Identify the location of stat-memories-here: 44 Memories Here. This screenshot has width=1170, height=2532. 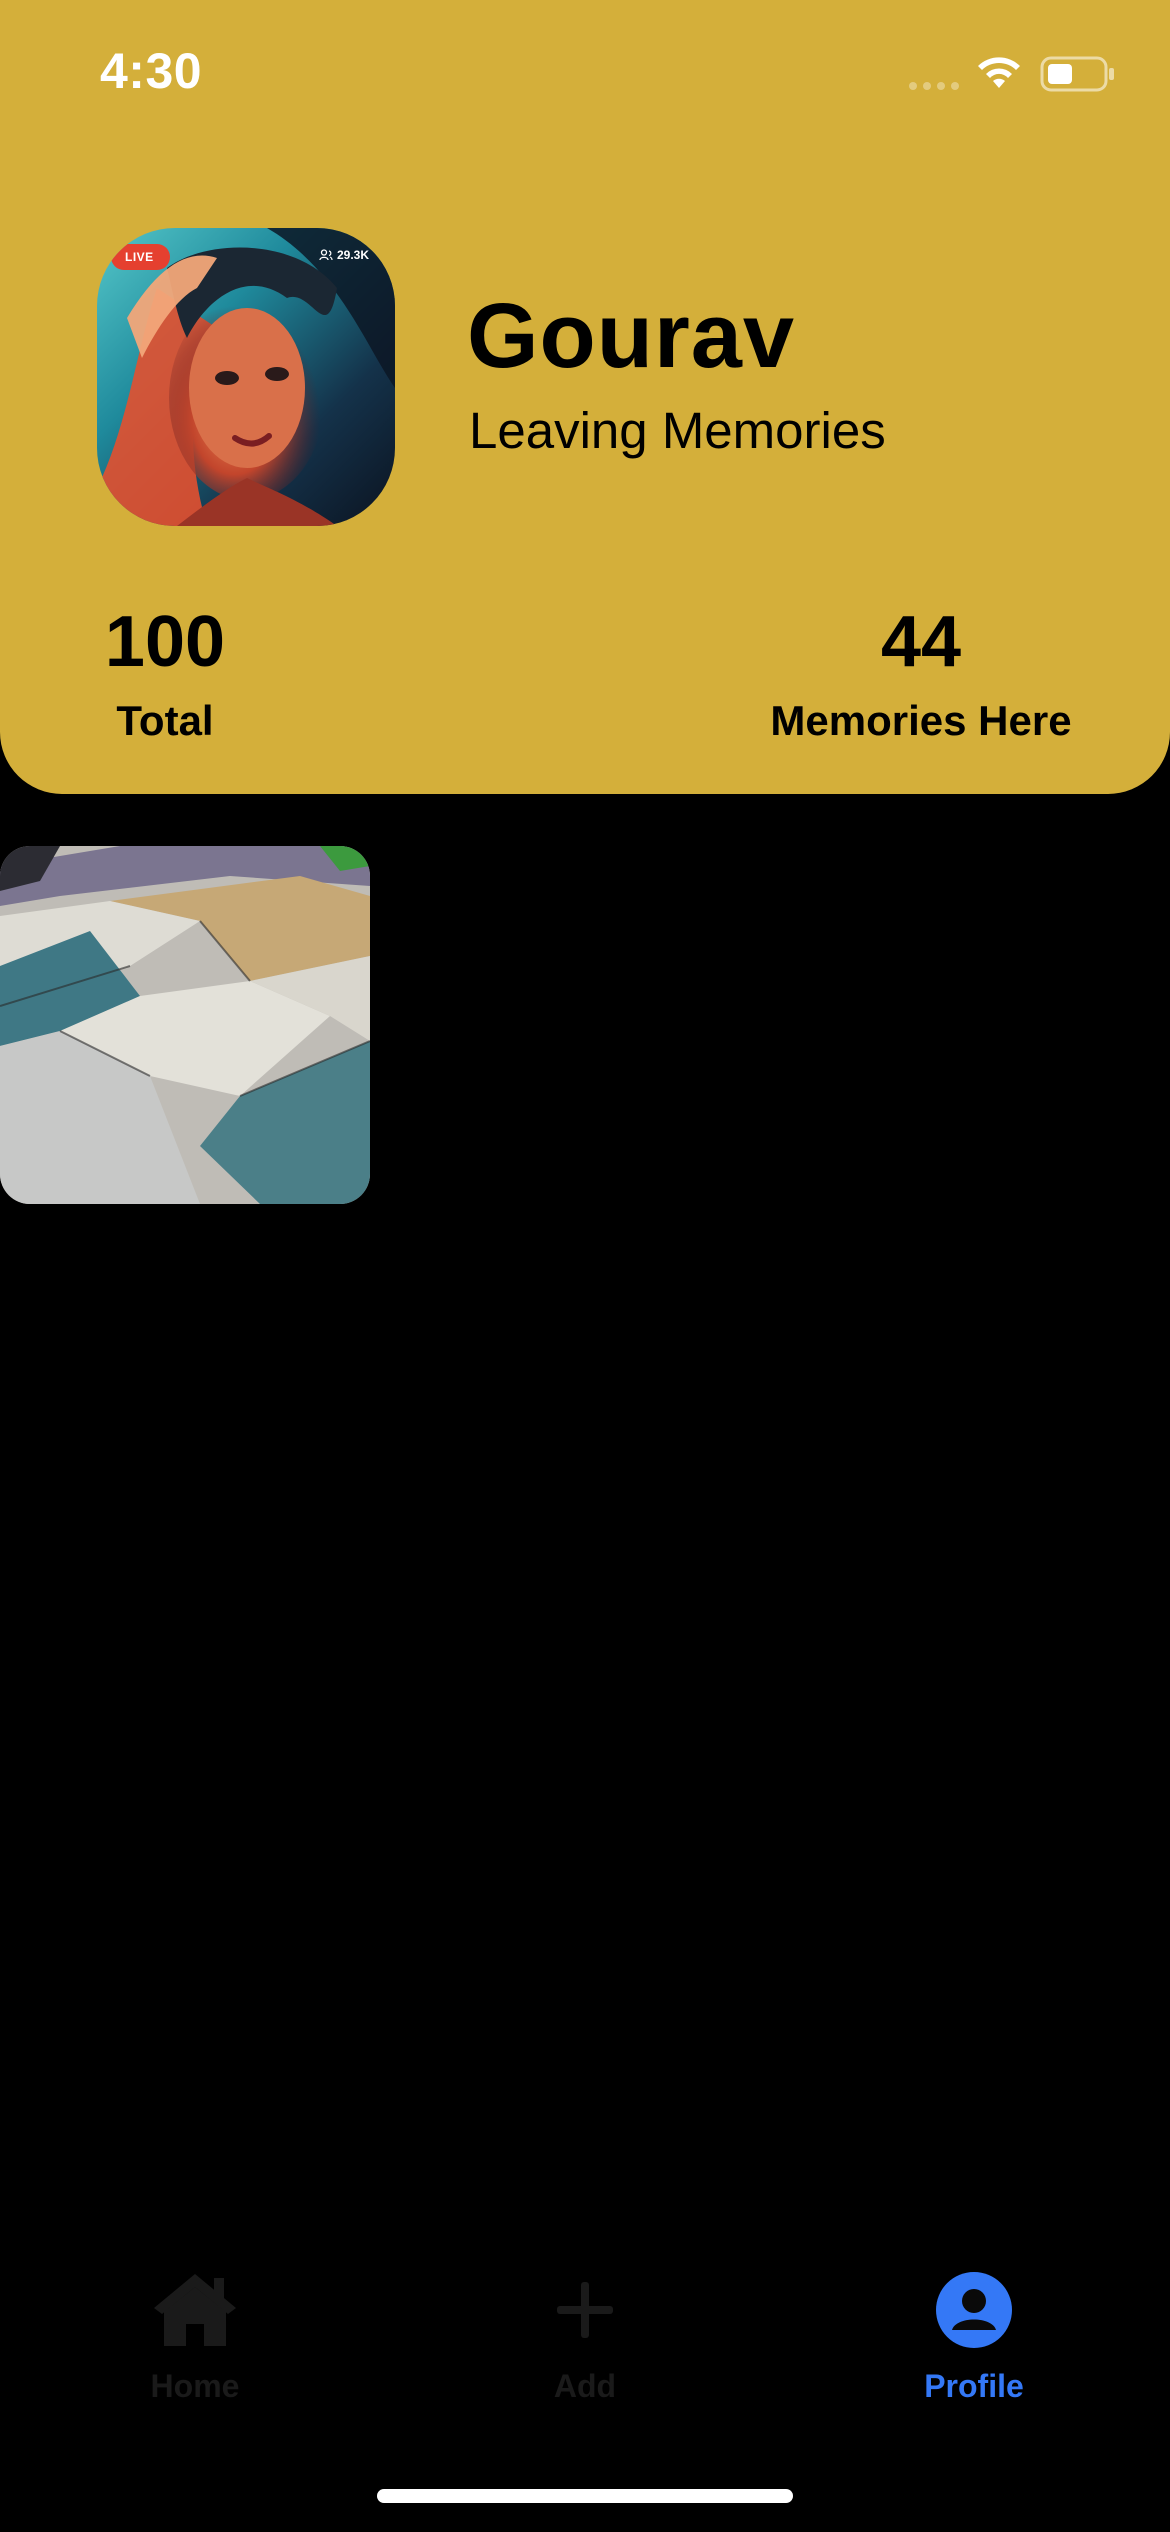
(921, 674).